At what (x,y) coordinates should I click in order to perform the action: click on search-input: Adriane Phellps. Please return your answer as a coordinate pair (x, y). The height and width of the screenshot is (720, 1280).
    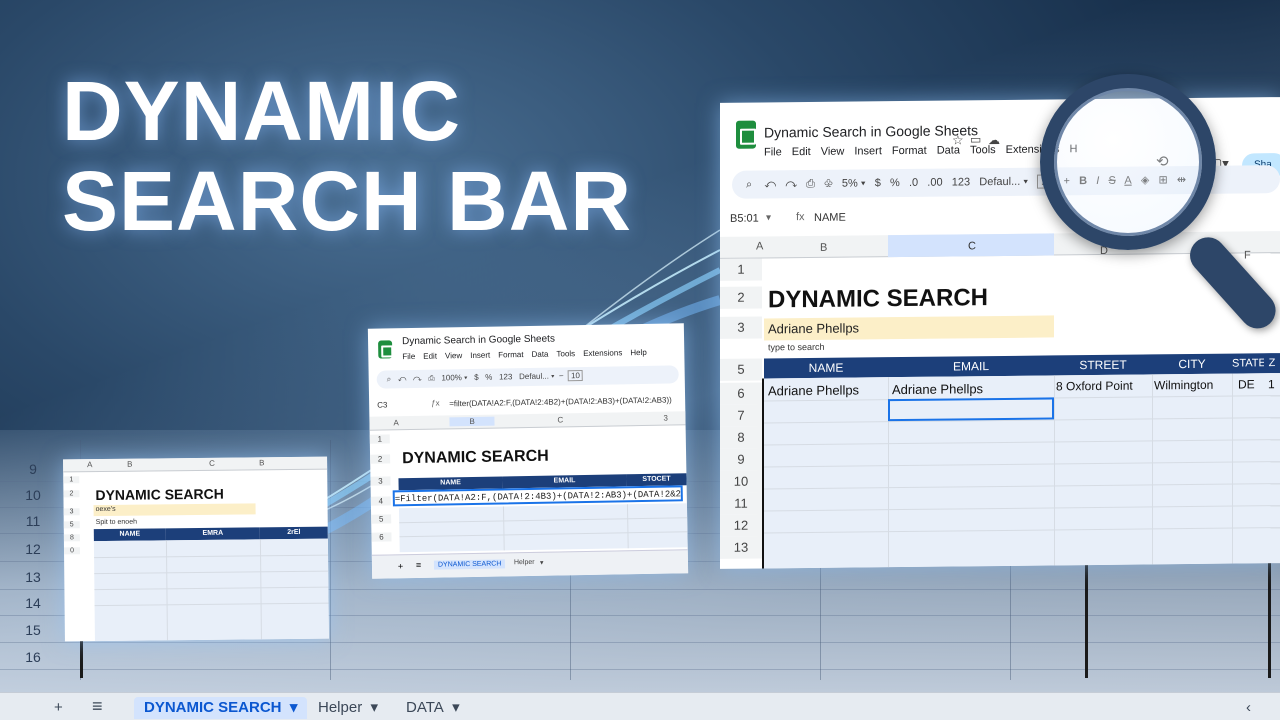
    Looking at the image, I should click on (813, 328).